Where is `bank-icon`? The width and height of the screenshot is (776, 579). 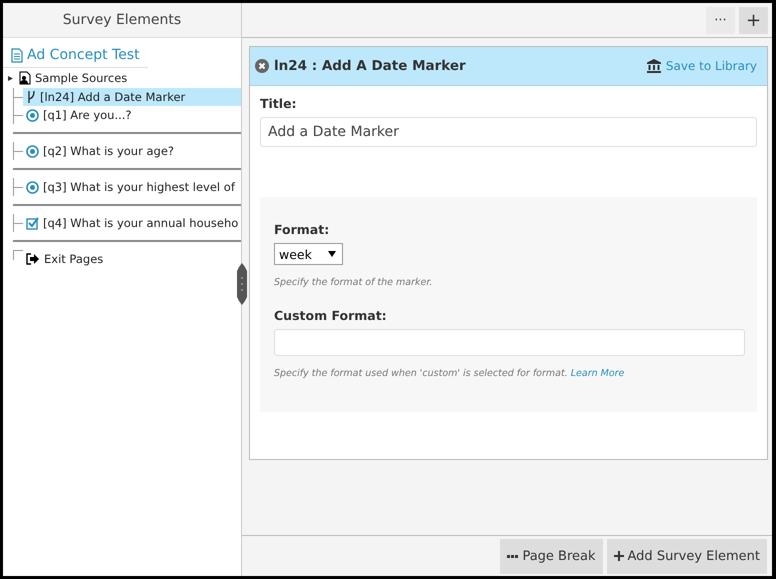 bank-icon is located at coordinates (653, 66).